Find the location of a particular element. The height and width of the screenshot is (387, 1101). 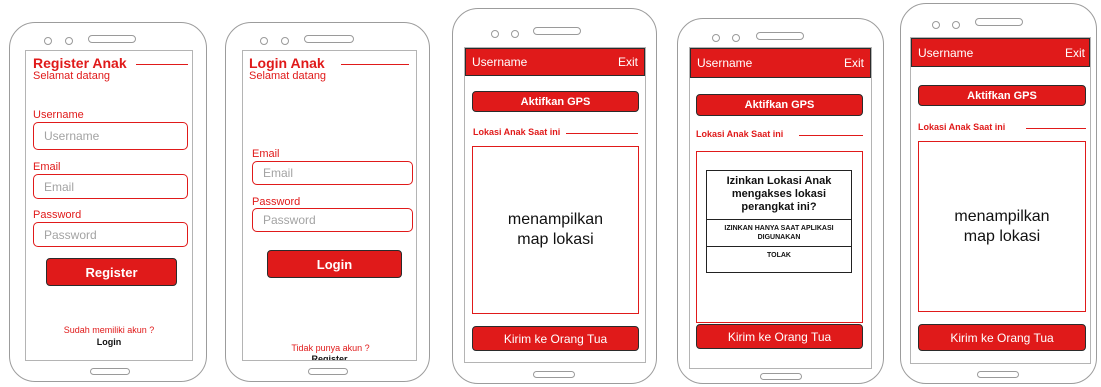

allow-while-using-button: IZINKAN HANYA SAAT APLIKASI DIGUNAKAN is located at coordinates (779, 232).